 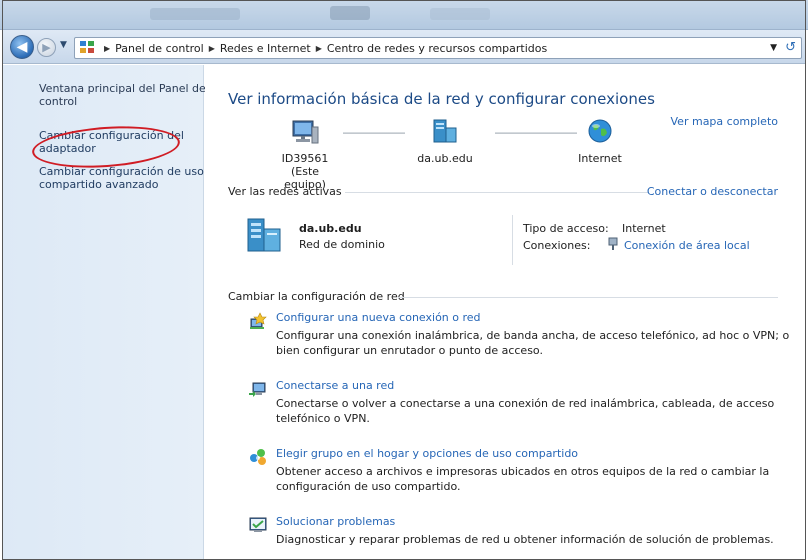 What do you see at coordinates (712, 191) in the screenshot?
I see `connect-disconnect-link: Conectar o desconectar` at bounding box center [712, 191].